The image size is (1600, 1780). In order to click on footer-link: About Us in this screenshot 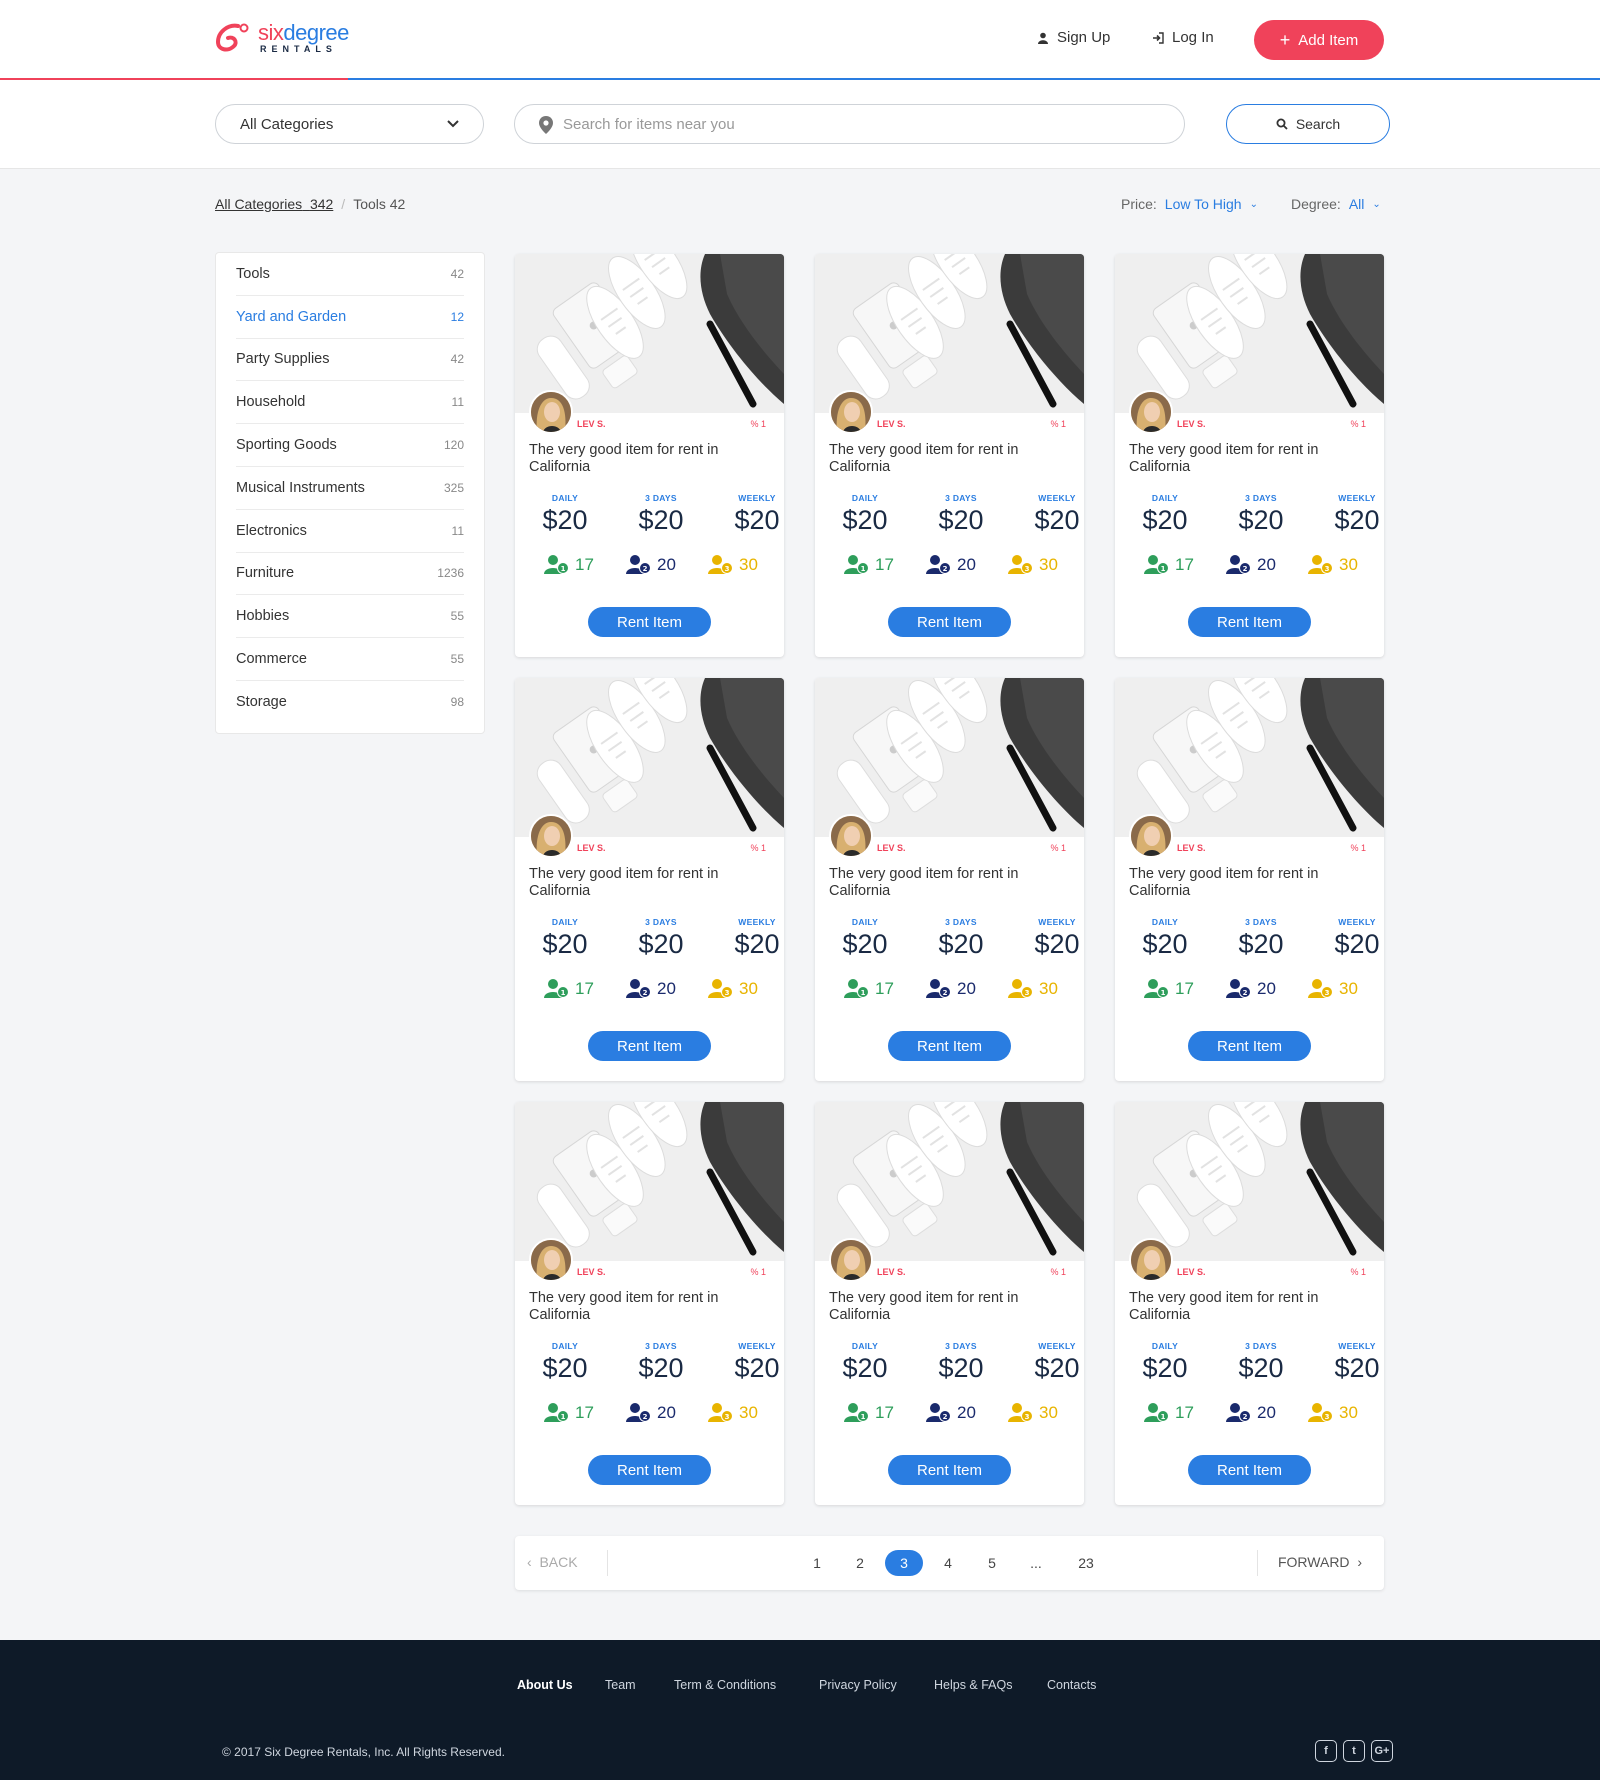, I will do `click(545, 1685)`.